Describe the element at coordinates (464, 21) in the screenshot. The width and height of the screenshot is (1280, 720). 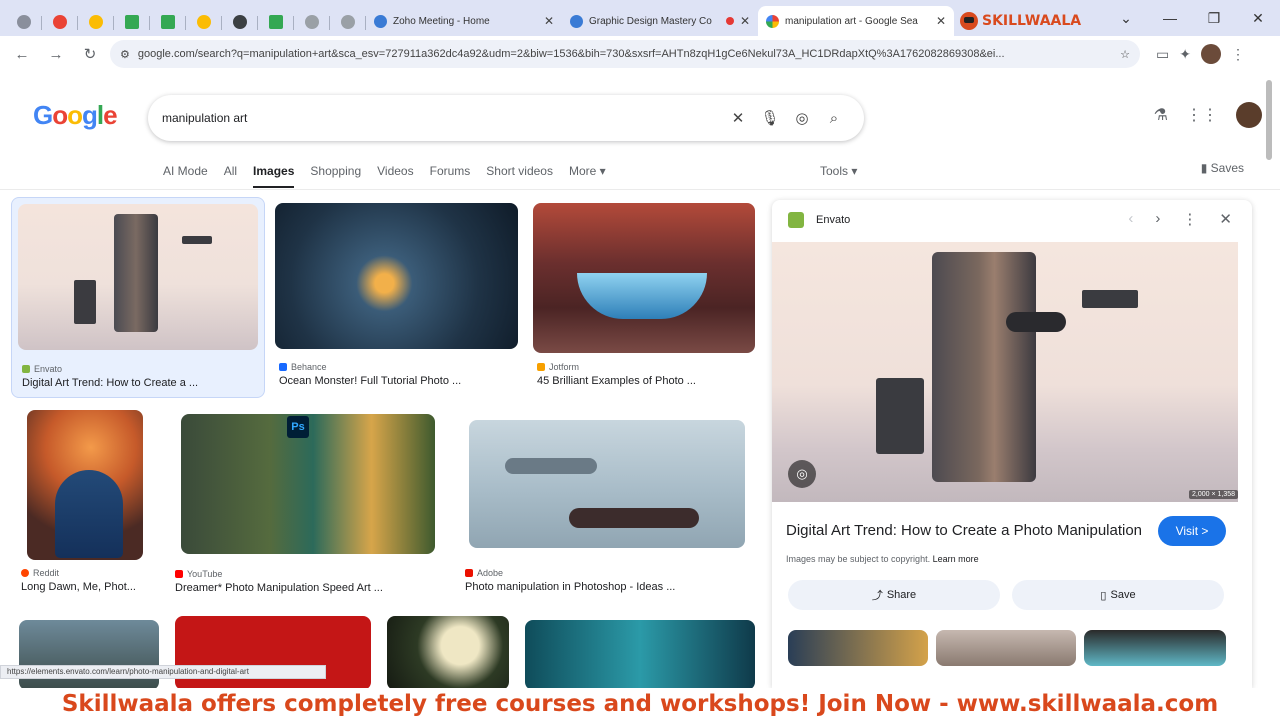
I see `tab-zoho-meeting: Zoho Meeting - Home ✕` at that location.